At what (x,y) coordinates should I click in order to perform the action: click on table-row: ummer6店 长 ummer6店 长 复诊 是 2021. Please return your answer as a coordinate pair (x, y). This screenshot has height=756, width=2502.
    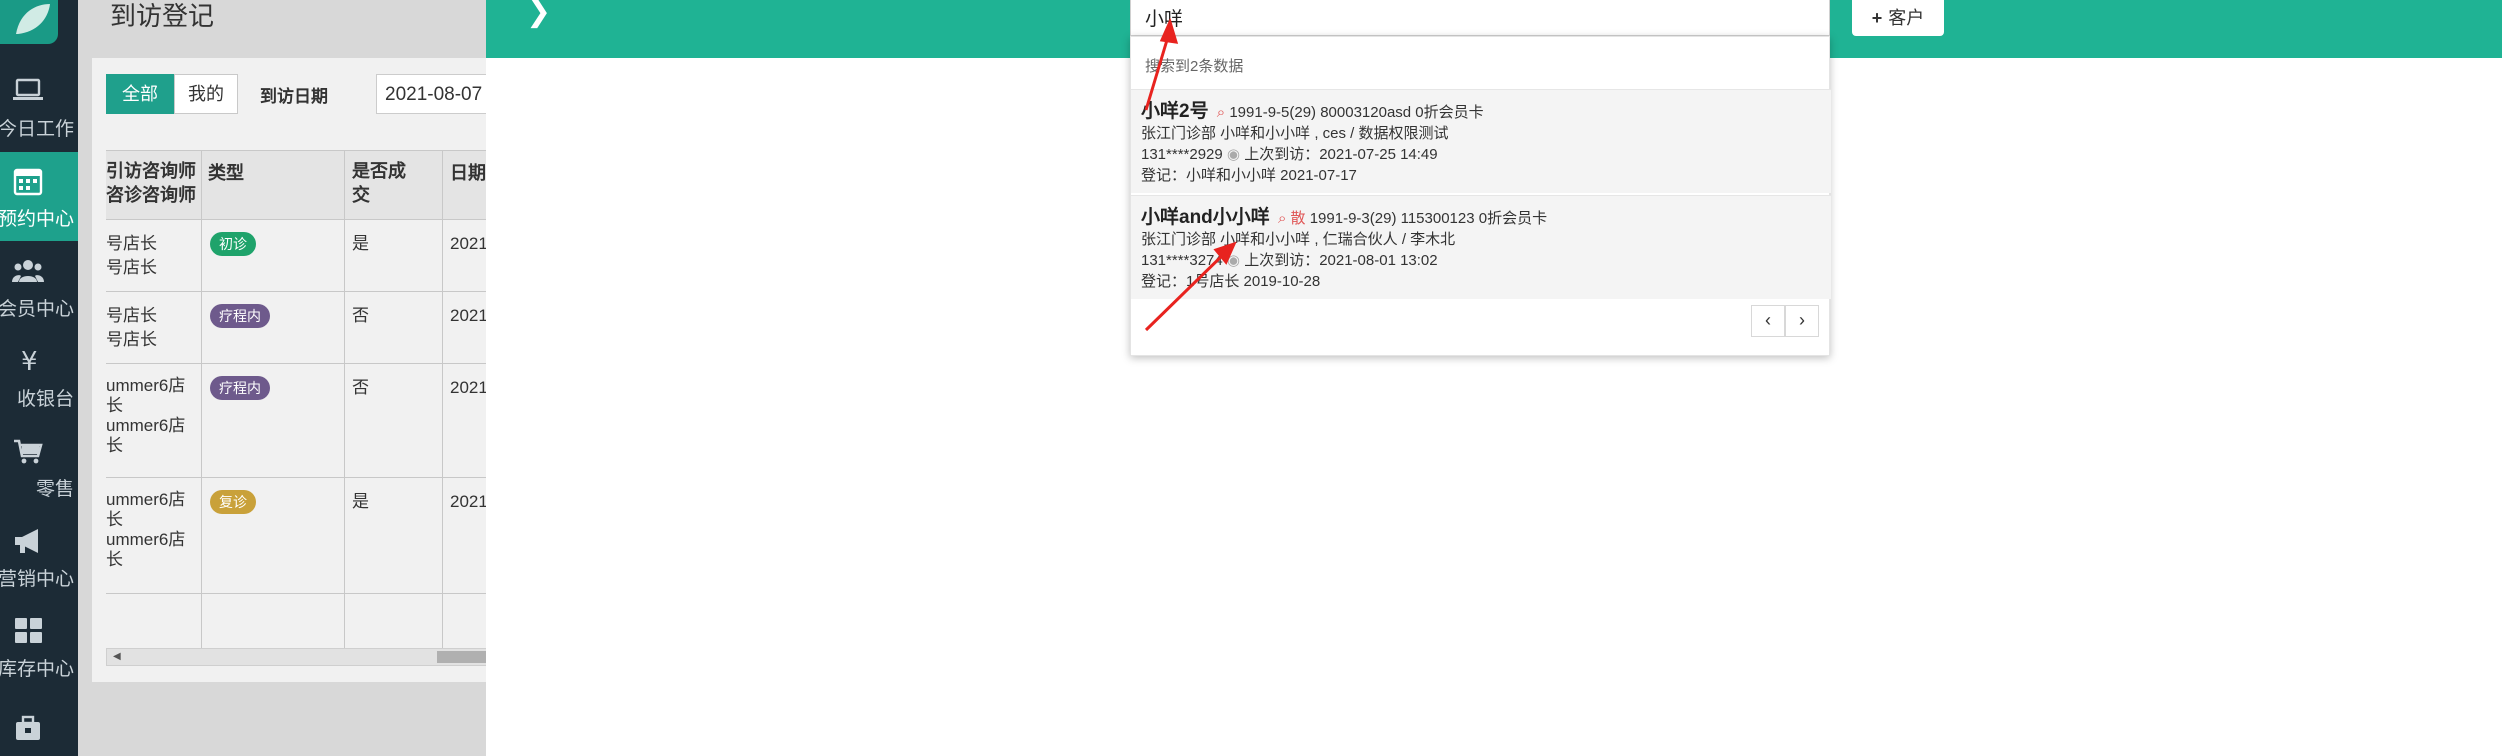
    Looking at the image, I should click on (316, 536).